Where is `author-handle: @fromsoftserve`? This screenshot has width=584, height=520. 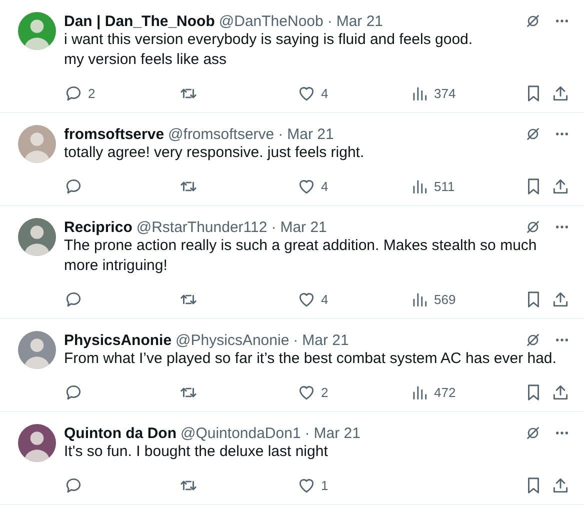 author-handle: @fromsoftserve is located at coordinates (221, 134).